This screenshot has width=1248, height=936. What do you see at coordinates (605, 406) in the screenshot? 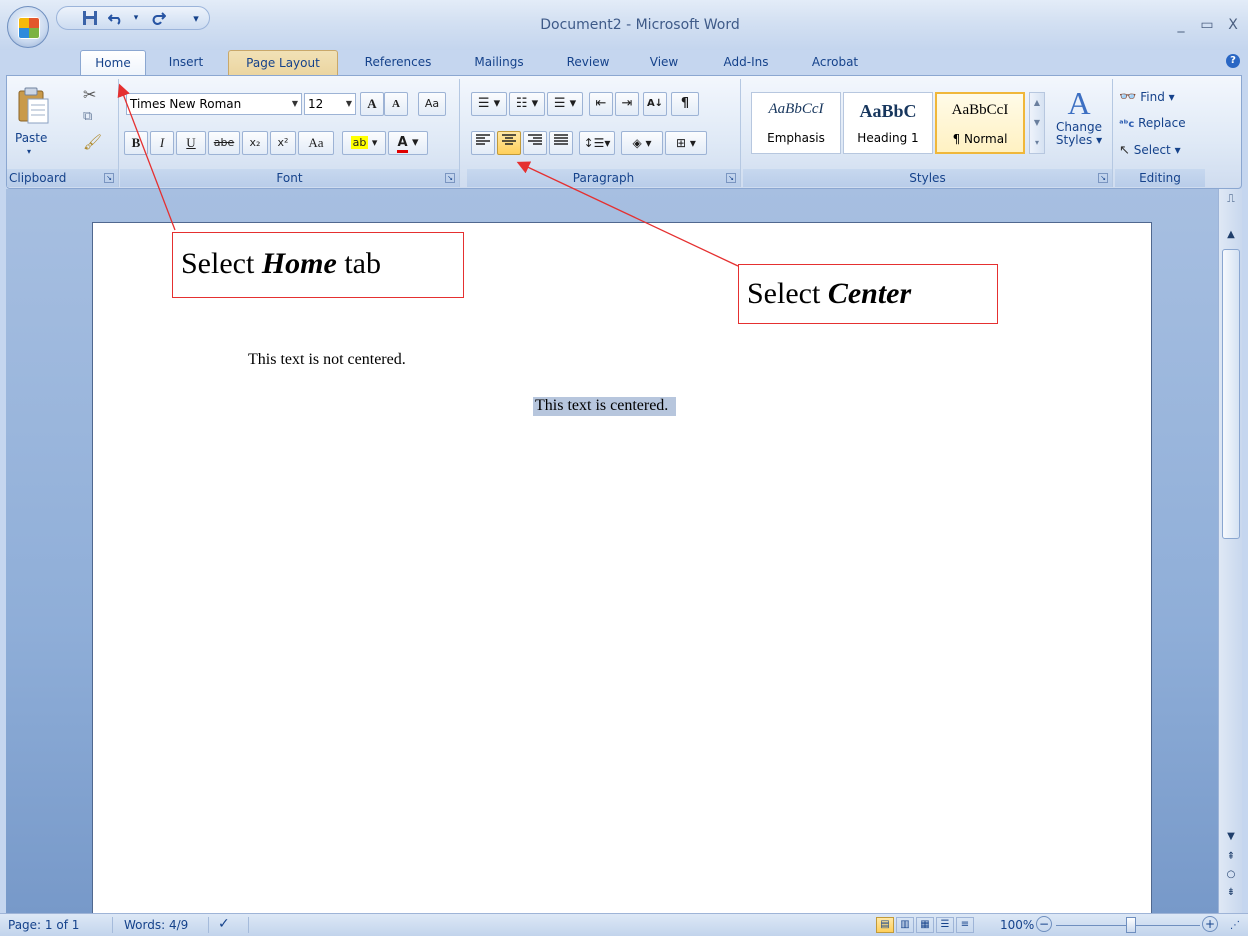
I see `paragraph-centered: This text is centered.` at bounding box center [605, 406].